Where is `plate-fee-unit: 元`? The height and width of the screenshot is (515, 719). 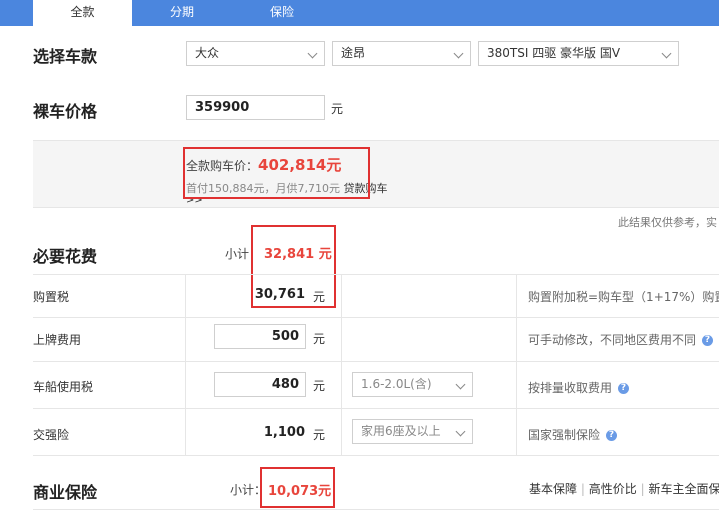 plate-fee-unit: 元 is located at coordinates (319, 339).